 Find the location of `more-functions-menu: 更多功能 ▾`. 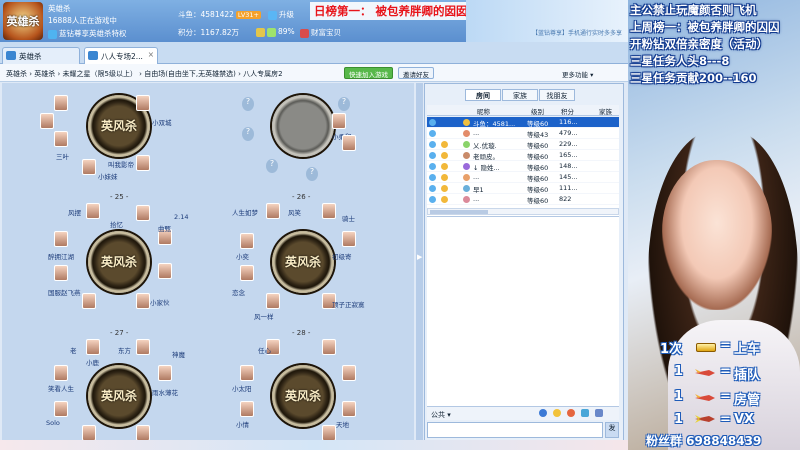

more-functions-menu: 更多功能 ▾ is located at coordinates (577, 74).